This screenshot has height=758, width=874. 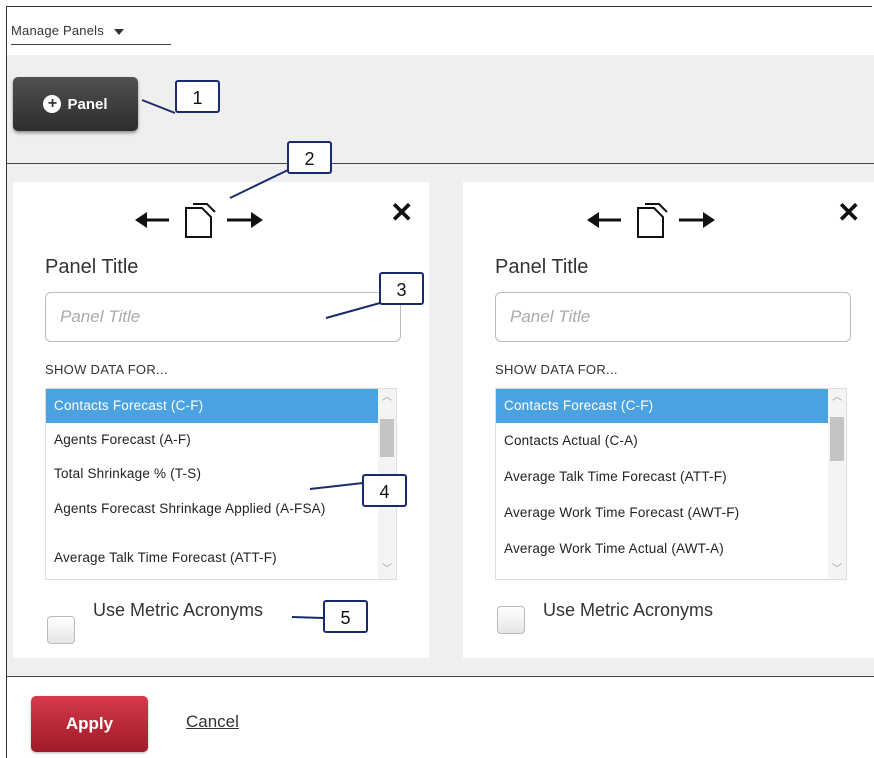 I want to click on divider, so click(x=440, y=676).